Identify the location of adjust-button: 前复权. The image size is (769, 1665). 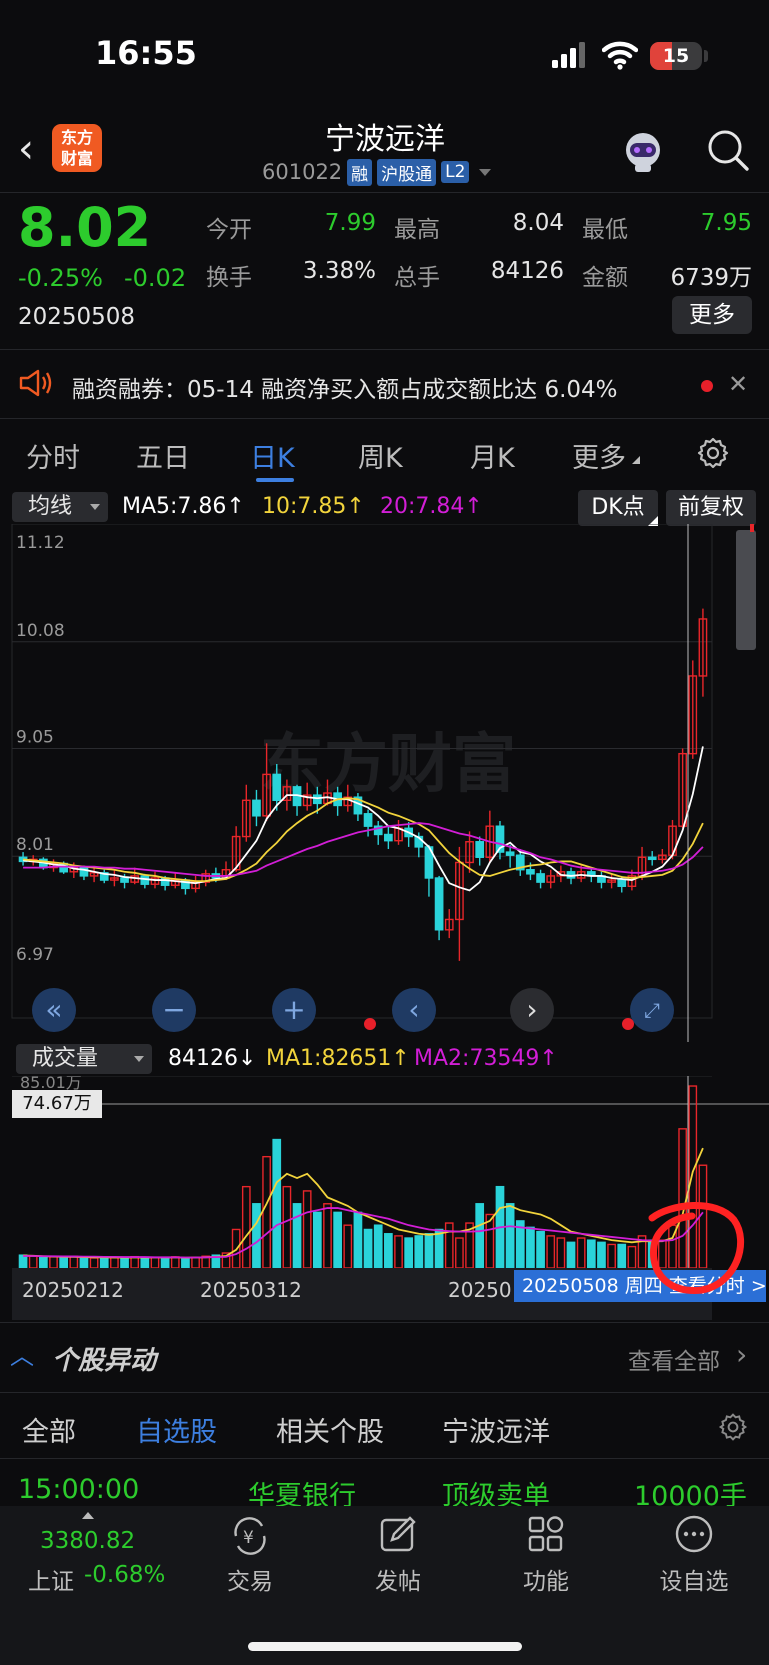
(711, 508).